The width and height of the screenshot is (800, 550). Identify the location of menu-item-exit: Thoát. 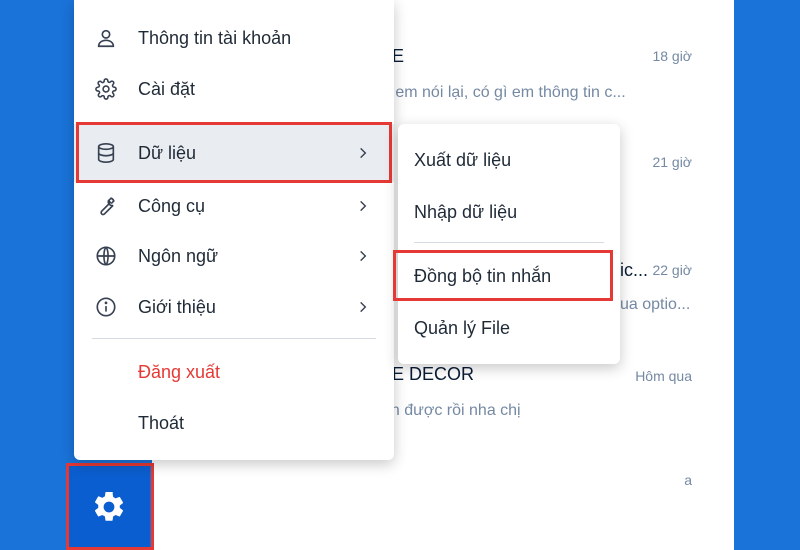
(234, 423).